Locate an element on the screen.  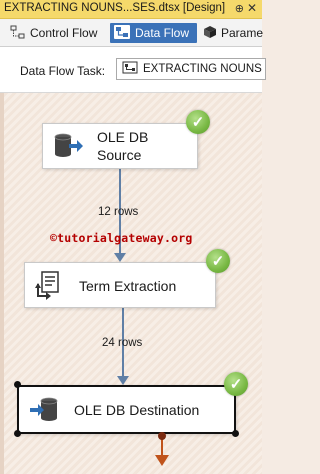
ole-db-destination-component: OLE DB Destination is located at coordinates (126, 409).